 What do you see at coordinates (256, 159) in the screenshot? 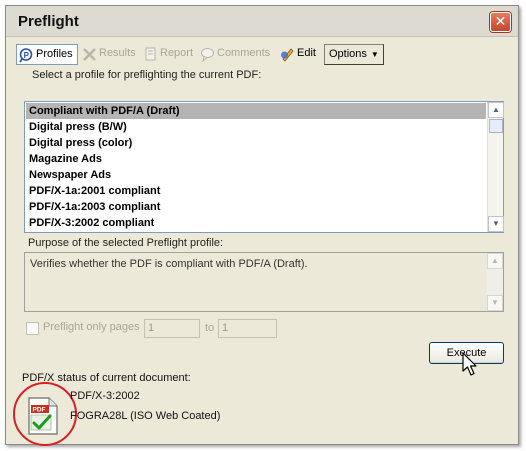
I see `list-item: Magazine Ads` at bounding box center [256, 159].